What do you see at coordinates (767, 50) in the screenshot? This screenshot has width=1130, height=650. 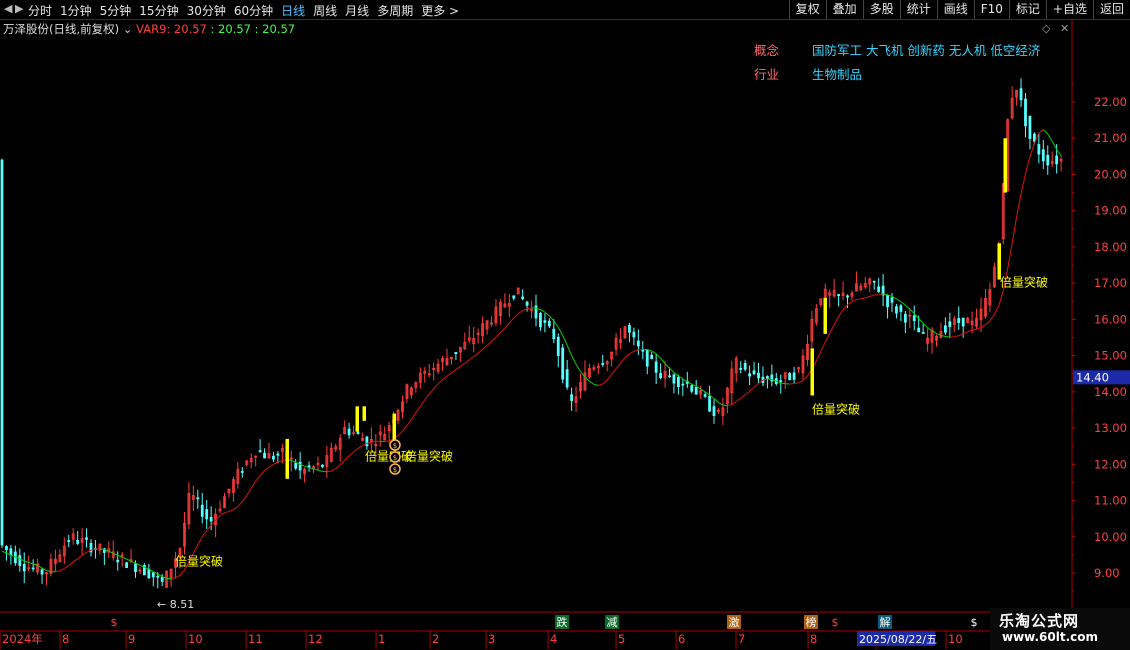 I see `concept-label: 概念` at bounding box center [767, 50].